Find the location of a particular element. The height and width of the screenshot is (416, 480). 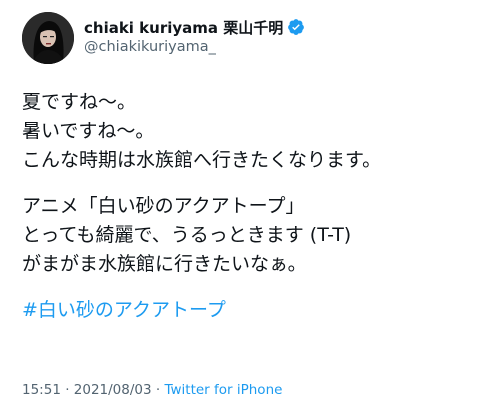

tweet-source-link: Twitter for iPhone is located at coordinates (223, 390).